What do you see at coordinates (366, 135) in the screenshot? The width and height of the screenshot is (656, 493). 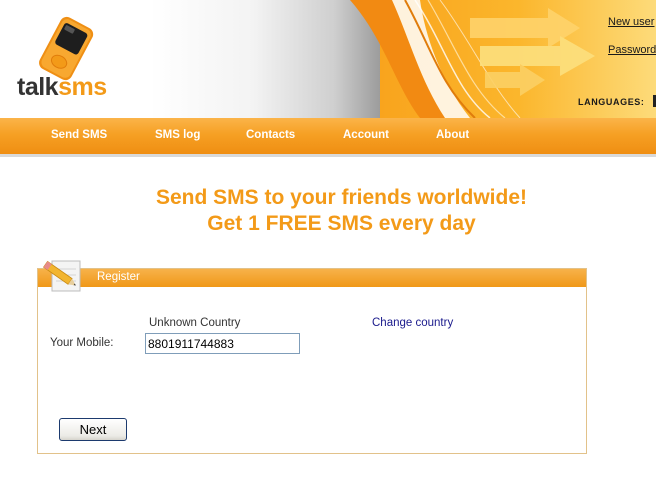 I see `nav-account: Account` at bounding box center [366, 135].